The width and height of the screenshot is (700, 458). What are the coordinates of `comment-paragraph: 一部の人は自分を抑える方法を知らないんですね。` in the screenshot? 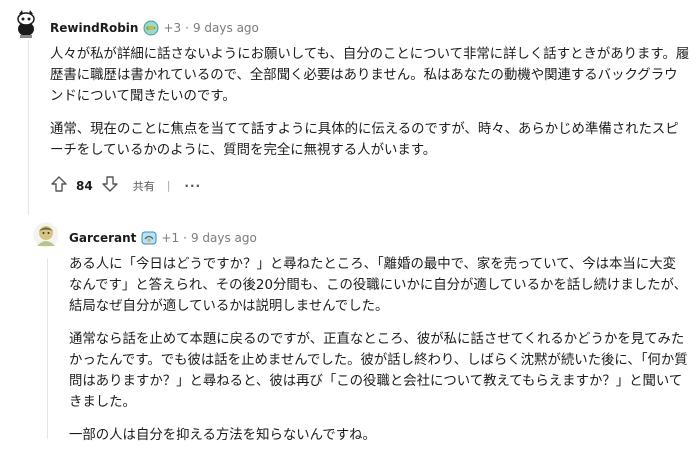 It's located at (222, 435).